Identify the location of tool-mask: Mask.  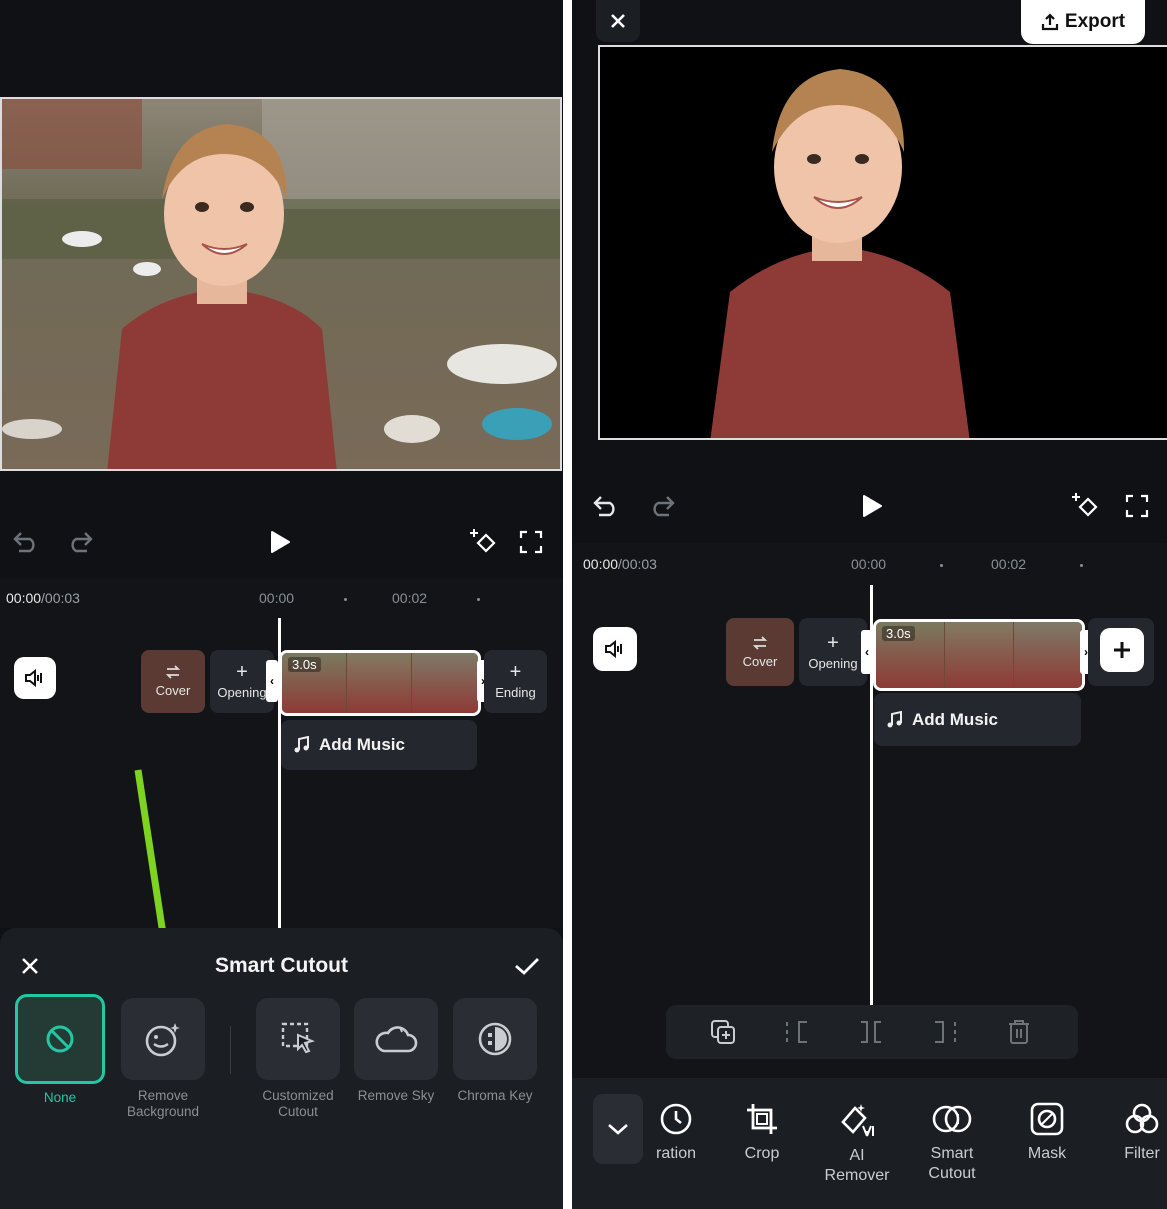
(1047, 1133).